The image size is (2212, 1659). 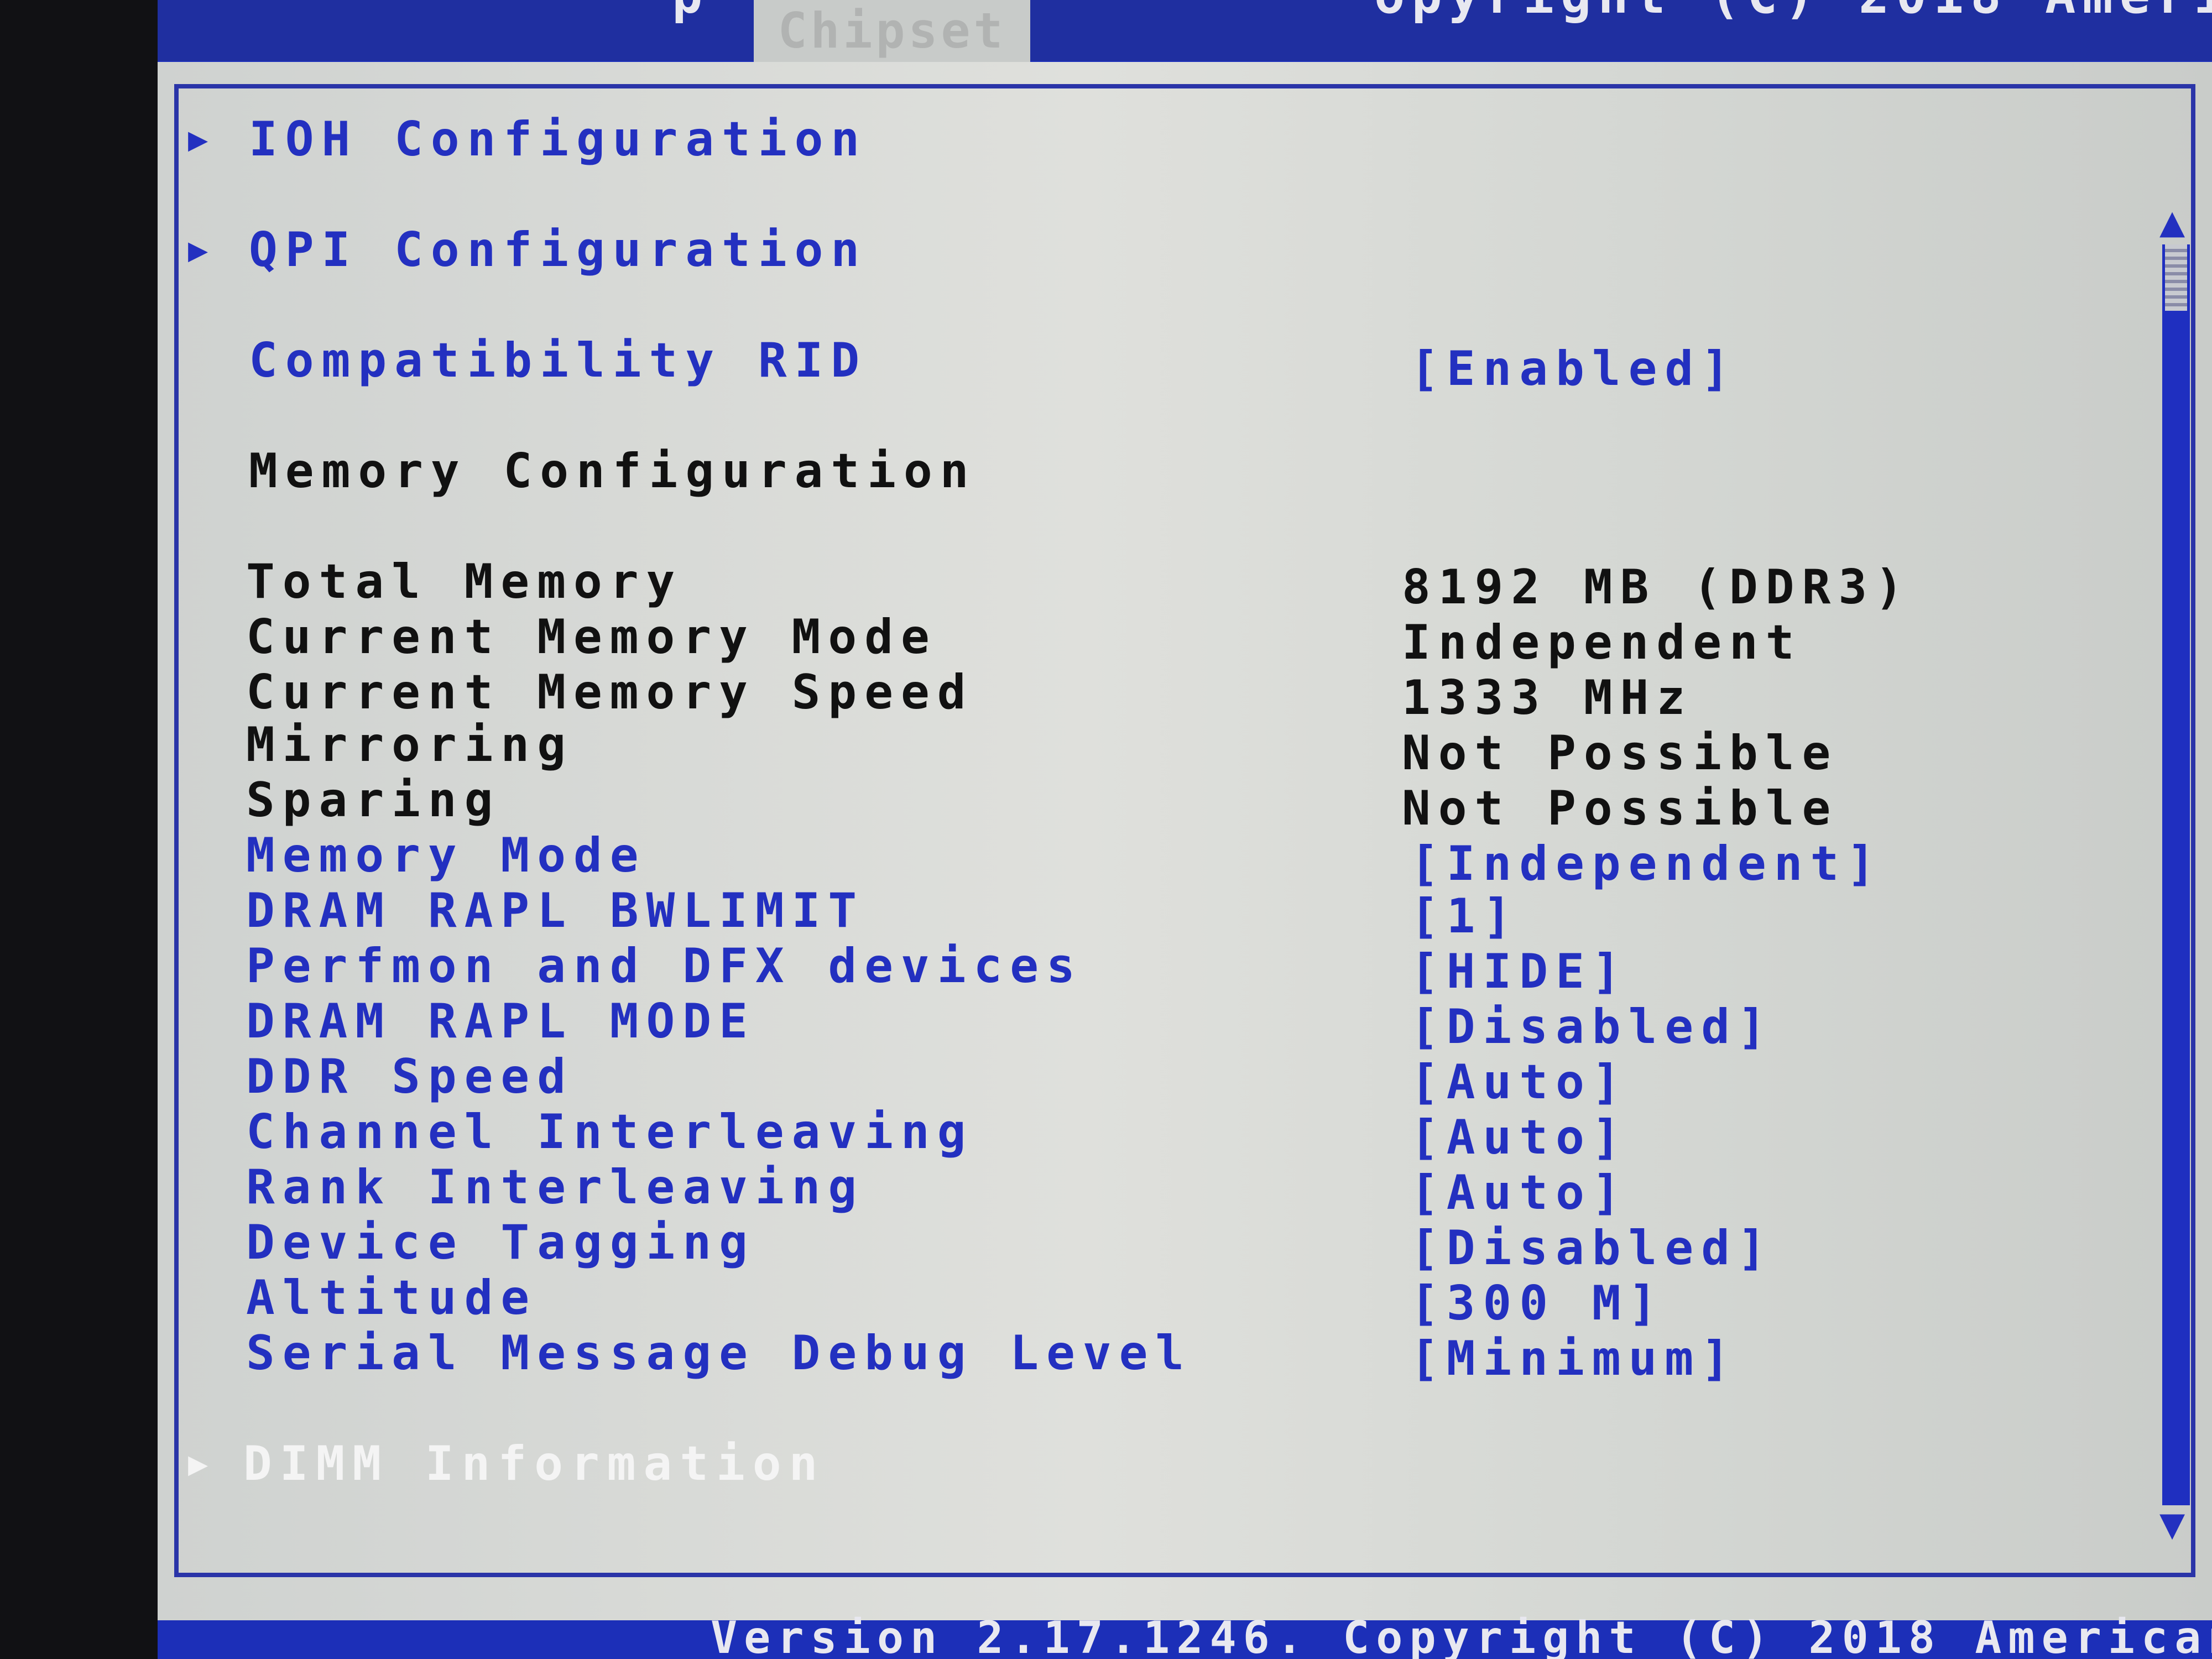 I want to click on top-copyright-fragment: opyright (C) 2018 American, so click(x=1793, y=12).